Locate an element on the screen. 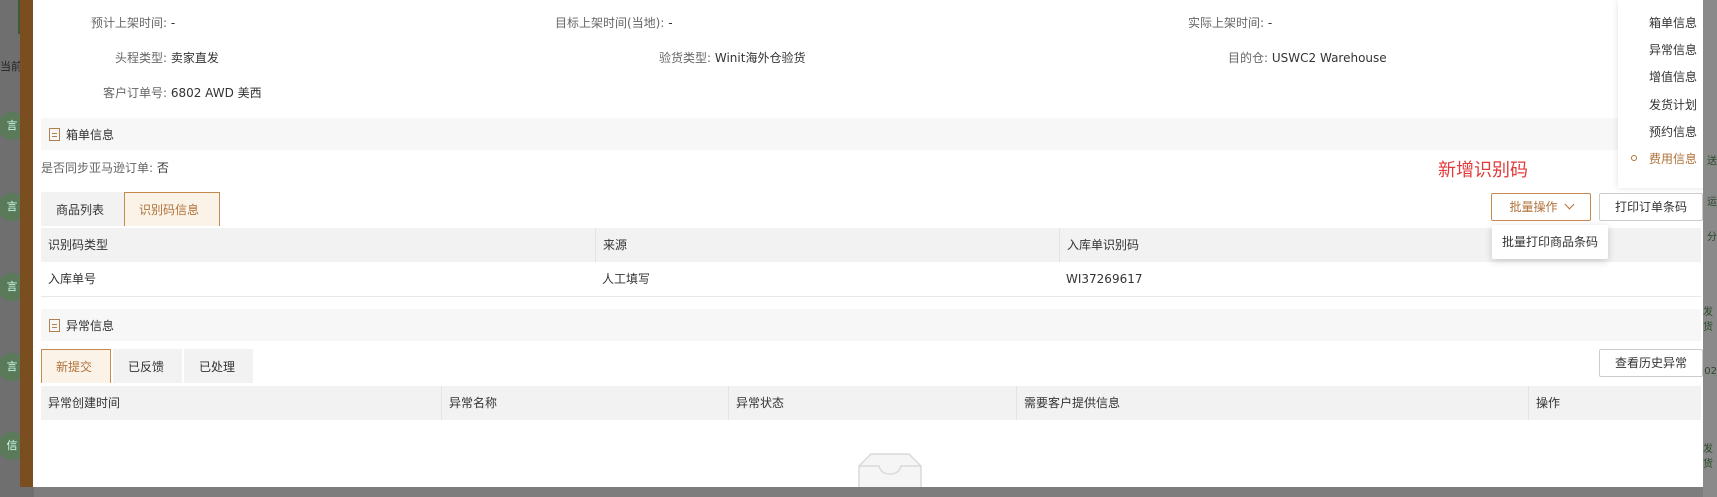 This screenshot has height=497, width=1717. info-expected-shelf-time: 预计上架时间: - is located at coordinates (104, 22).